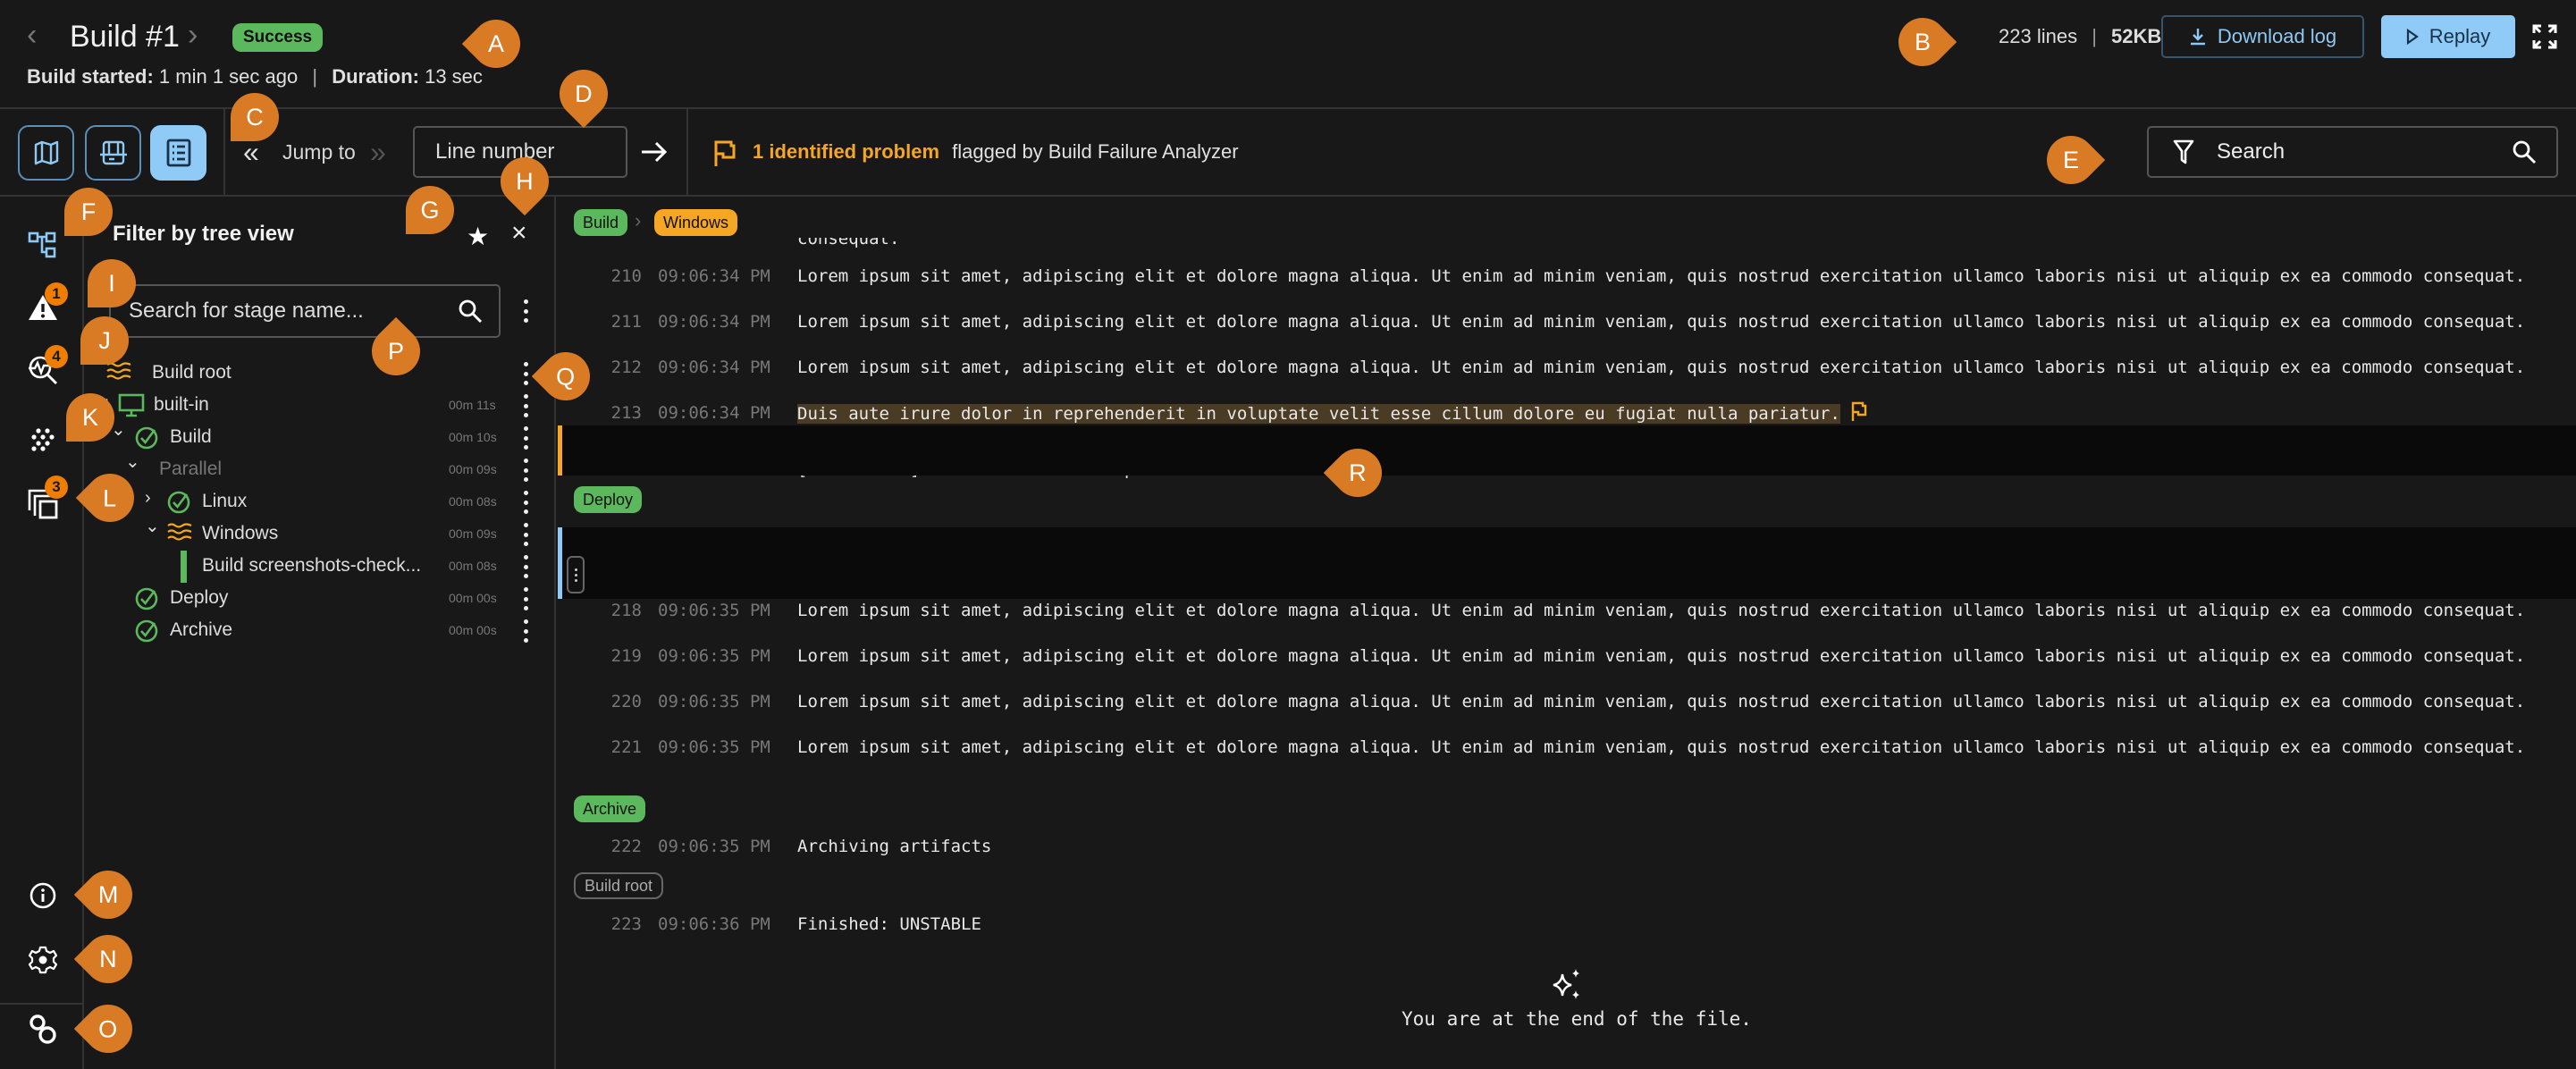 The height and width of the screenshot is (1069, 2576). What do you see at coordinates (895, 846) in the screenshot?
I see `log-message: Archiving artifacts` at bounding box center [895, 846].